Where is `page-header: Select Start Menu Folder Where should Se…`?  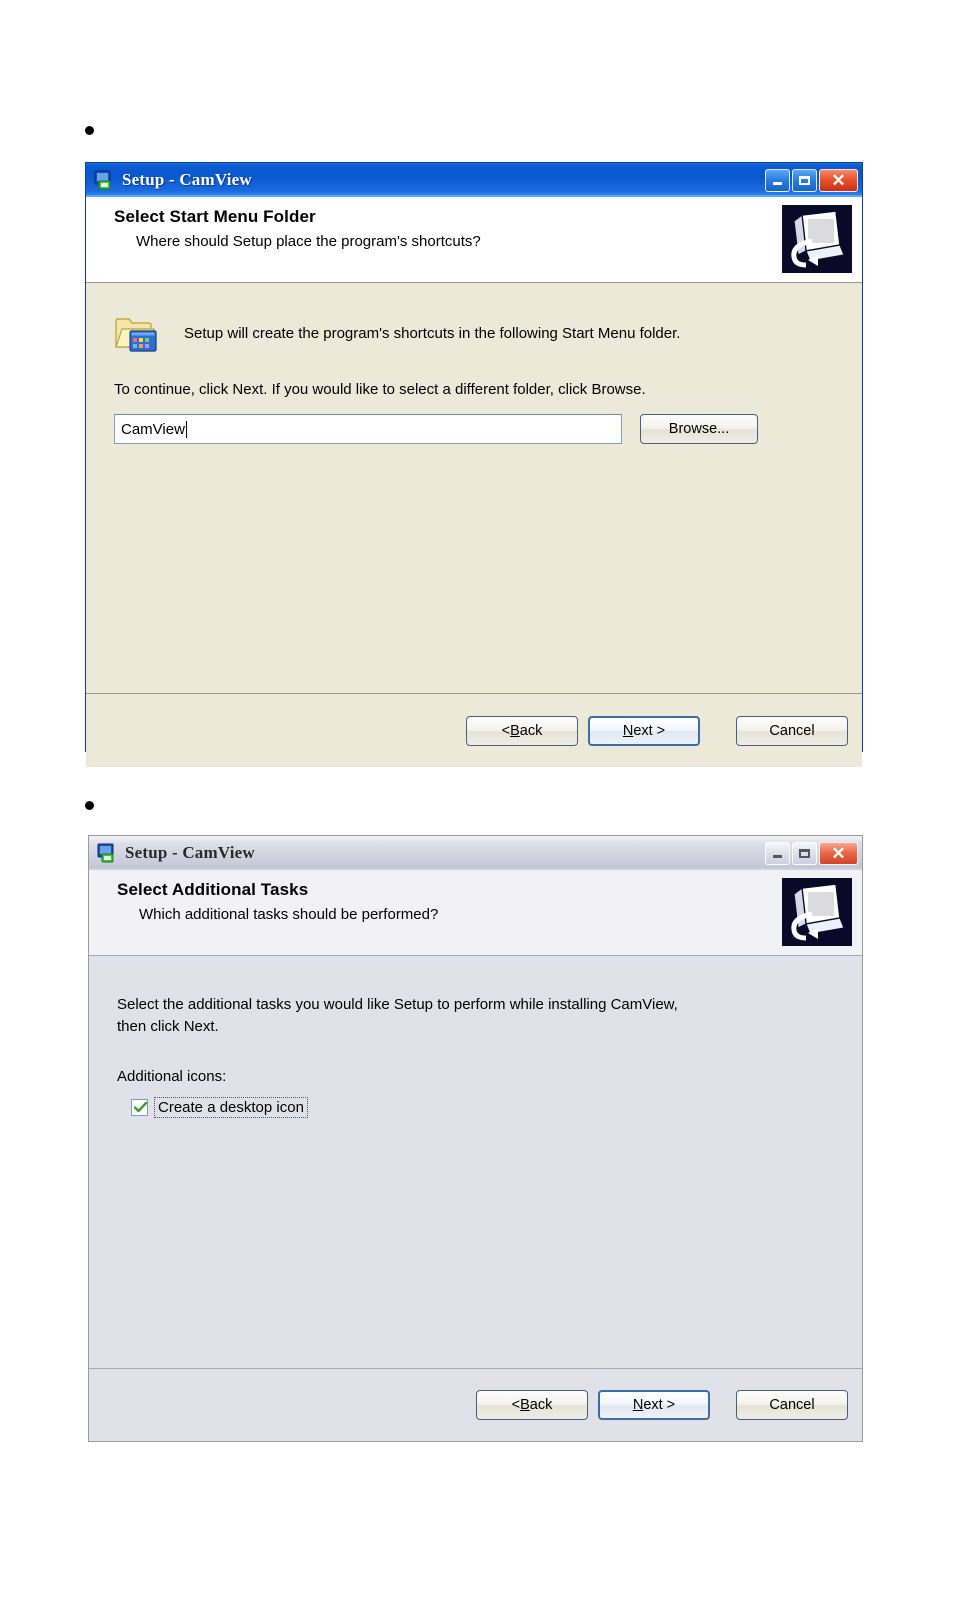 page-header: Select Start Menu Folder Where should Se… is located at coordinates (474, 240).